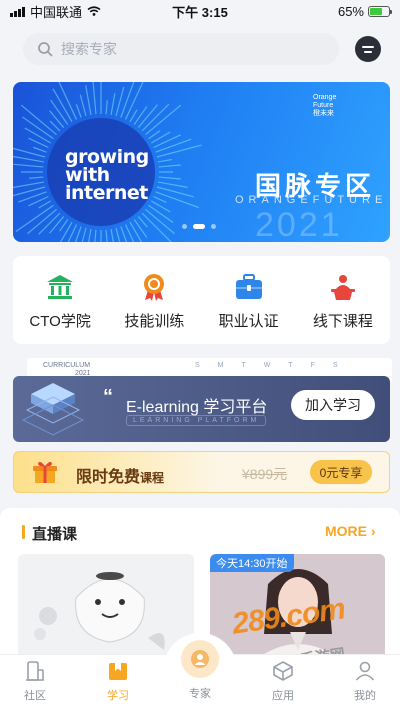 This screenshot has height=711, width=400. I want to click on category-cto-academy: CTO学院, so click(60, 300).